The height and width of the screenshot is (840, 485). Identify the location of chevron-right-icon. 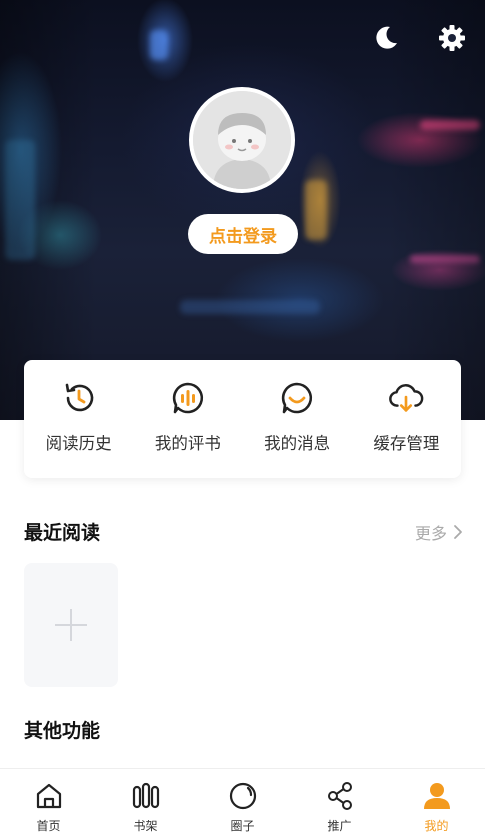
(458, 532).